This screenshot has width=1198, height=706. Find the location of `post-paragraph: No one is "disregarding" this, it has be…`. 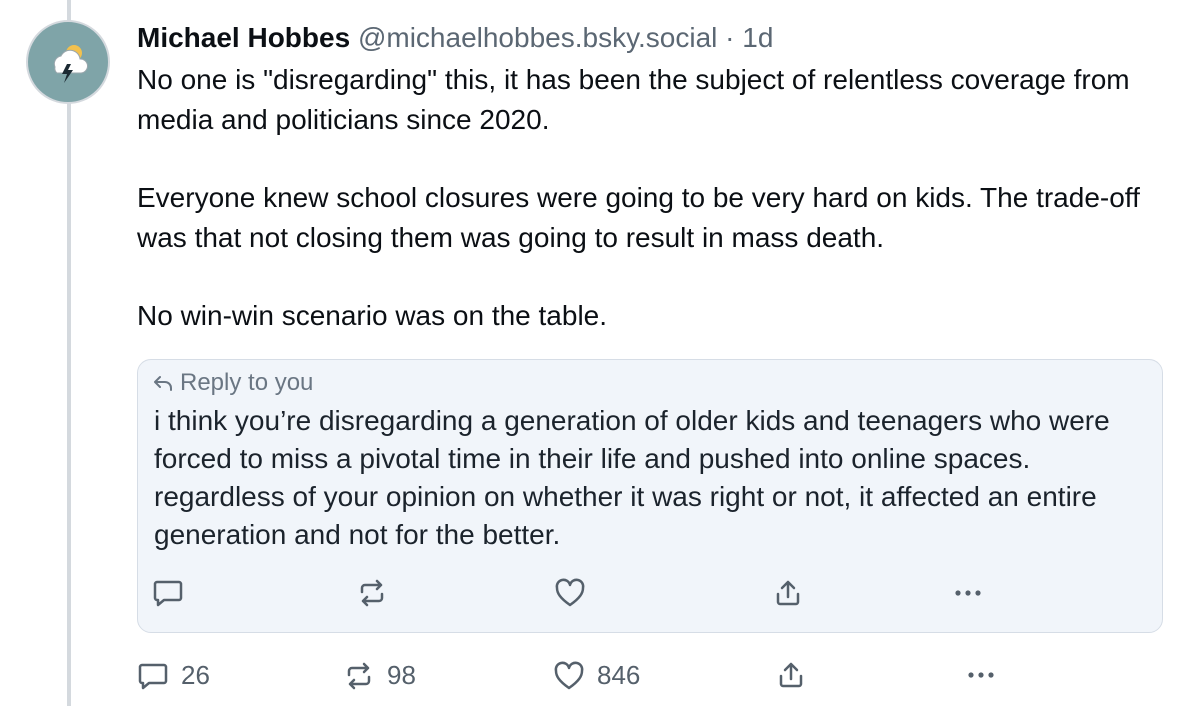

post-paragraph: No one is "disregarding" this, it has be… is located at coordinates (633, 99).